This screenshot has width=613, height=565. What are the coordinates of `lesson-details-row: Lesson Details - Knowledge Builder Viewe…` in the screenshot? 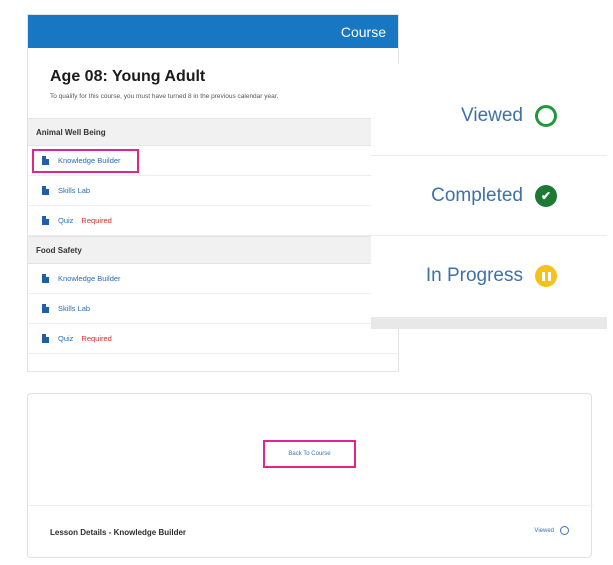 It's located at (310, 531).